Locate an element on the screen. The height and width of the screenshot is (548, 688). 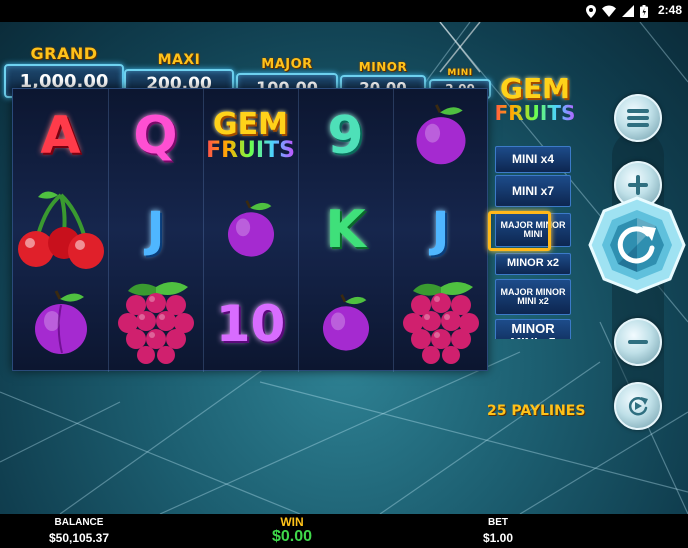
side-logo-gem-text: GEM is located at coordinates (535, 88).